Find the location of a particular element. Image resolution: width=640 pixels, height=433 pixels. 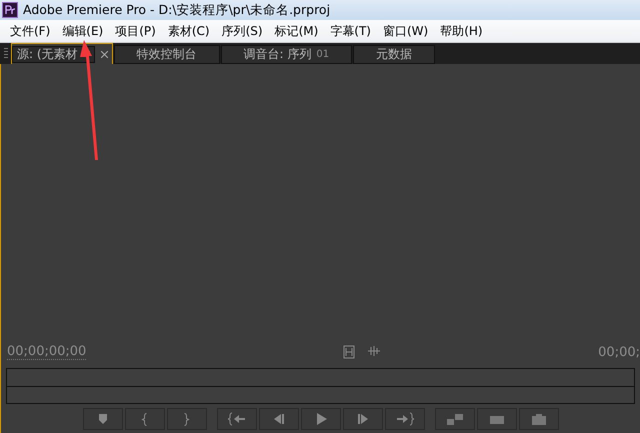

go-in-button is located at coordinates (236, 419).